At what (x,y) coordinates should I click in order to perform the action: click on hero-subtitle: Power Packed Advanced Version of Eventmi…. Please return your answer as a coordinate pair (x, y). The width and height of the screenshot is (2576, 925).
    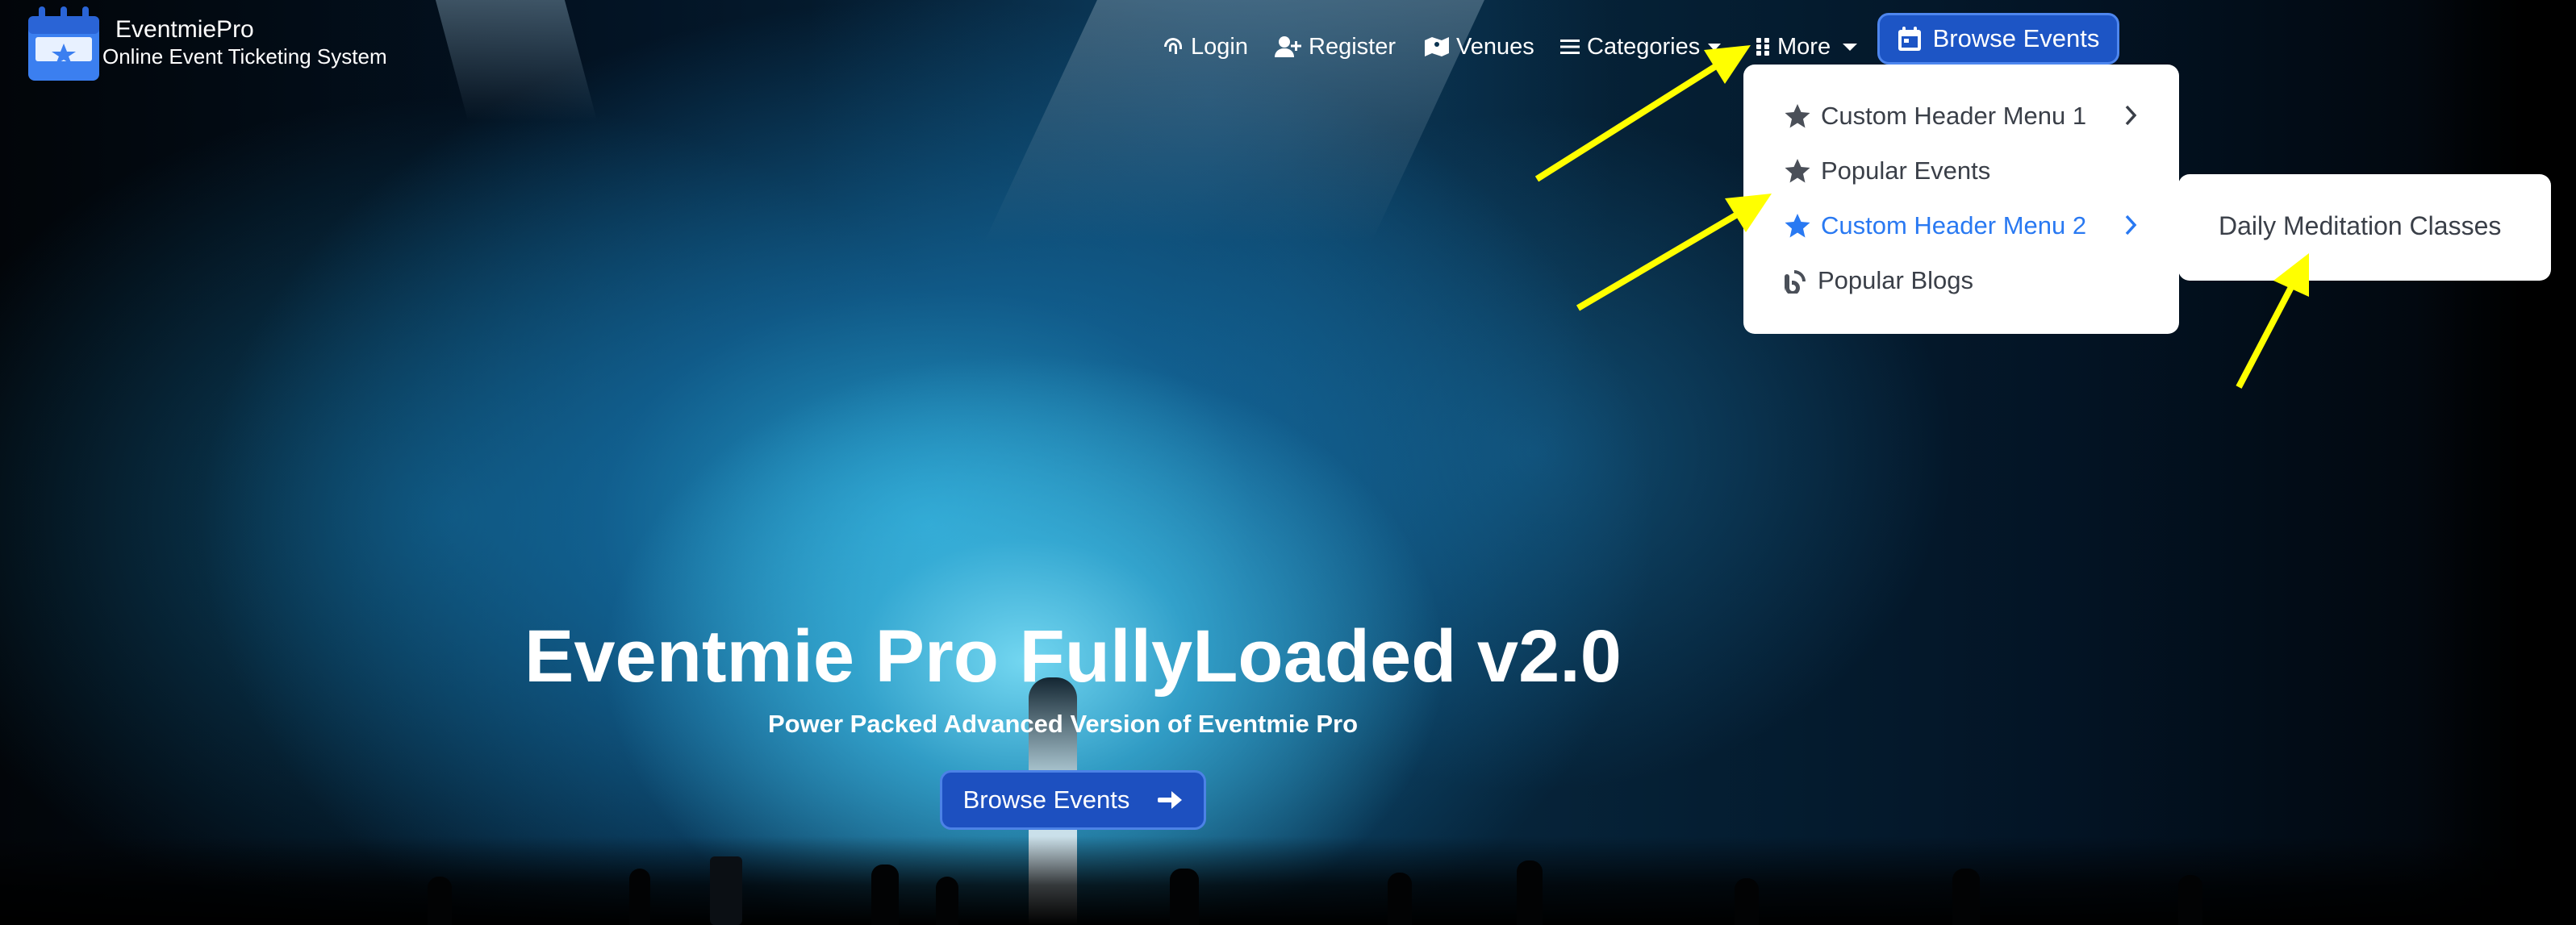
    Looking at the image, I should click on (1063, 724).